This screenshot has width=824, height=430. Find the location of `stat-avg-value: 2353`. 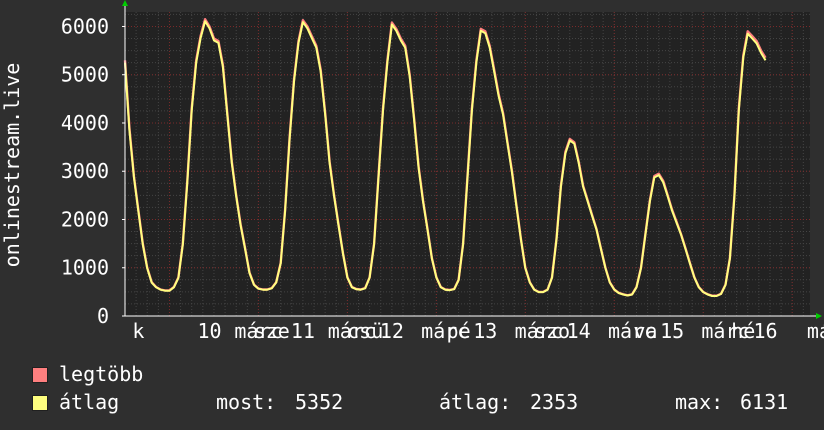

stat-avg-value: 2353 is located at coordinates (554, 402).